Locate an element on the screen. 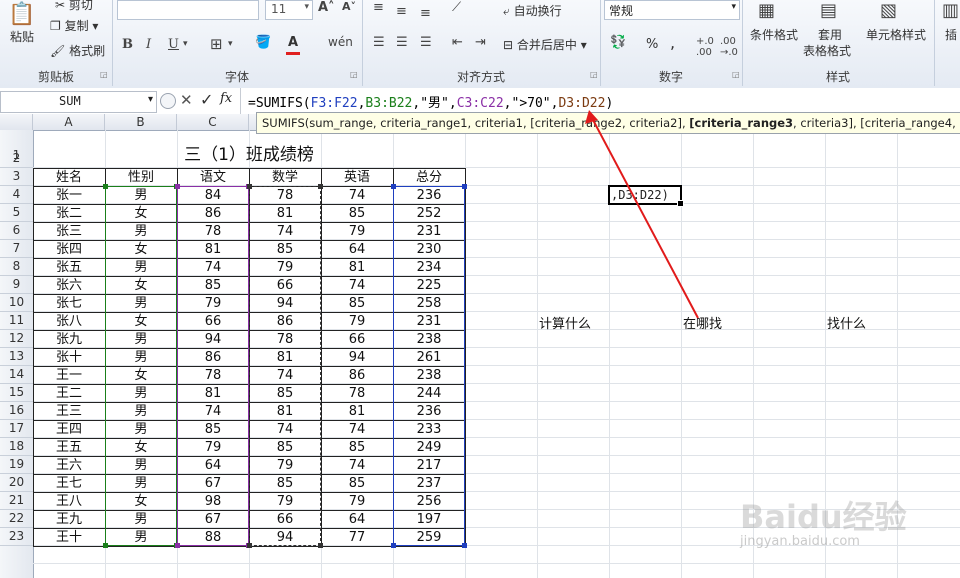 The image size is (960, 578). watermark-url: jingyan.baidu.com is located at coordinates (800, 541).